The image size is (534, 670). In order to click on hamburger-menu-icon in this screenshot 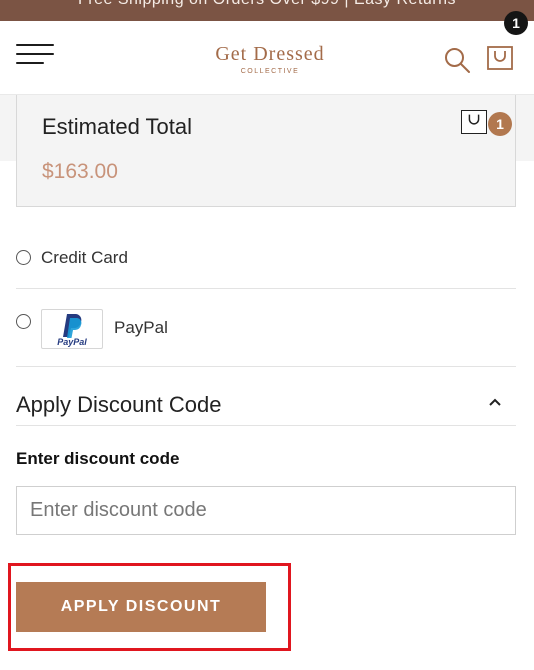, I will do `click(35, 54)`.